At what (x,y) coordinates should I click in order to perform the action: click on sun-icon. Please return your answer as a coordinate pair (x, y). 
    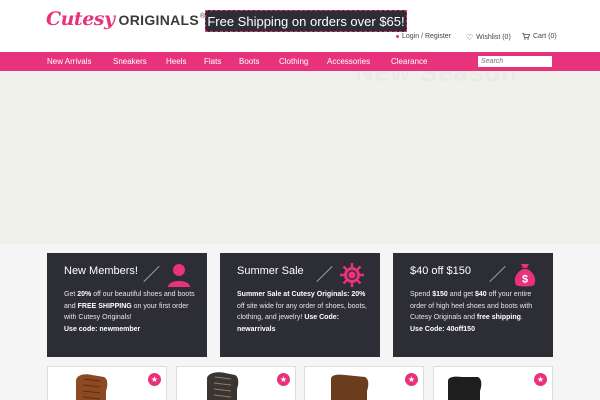
    Looking at the image, I should click on (352, 275).